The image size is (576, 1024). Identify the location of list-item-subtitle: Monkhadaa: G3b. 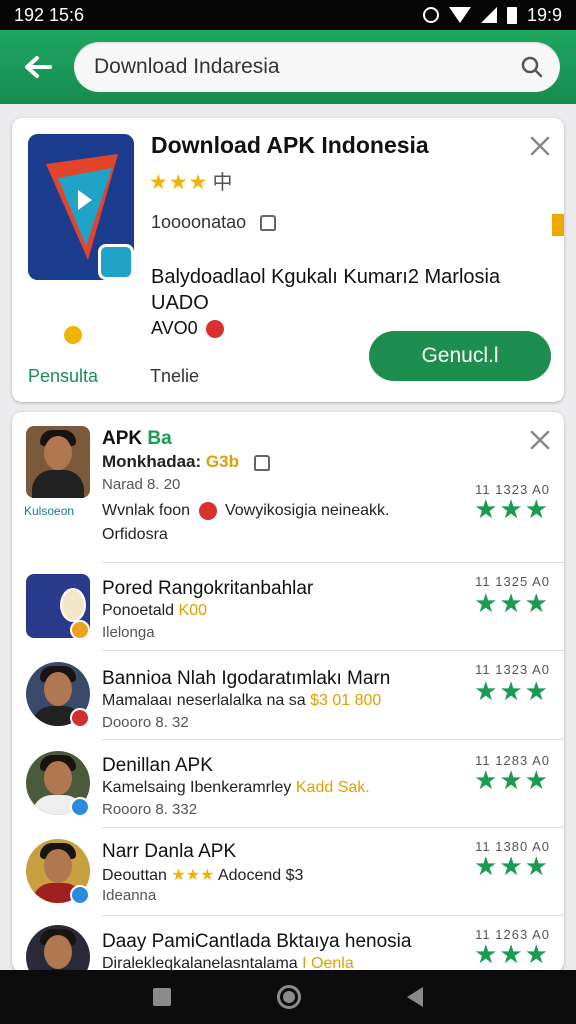
(186, 462).